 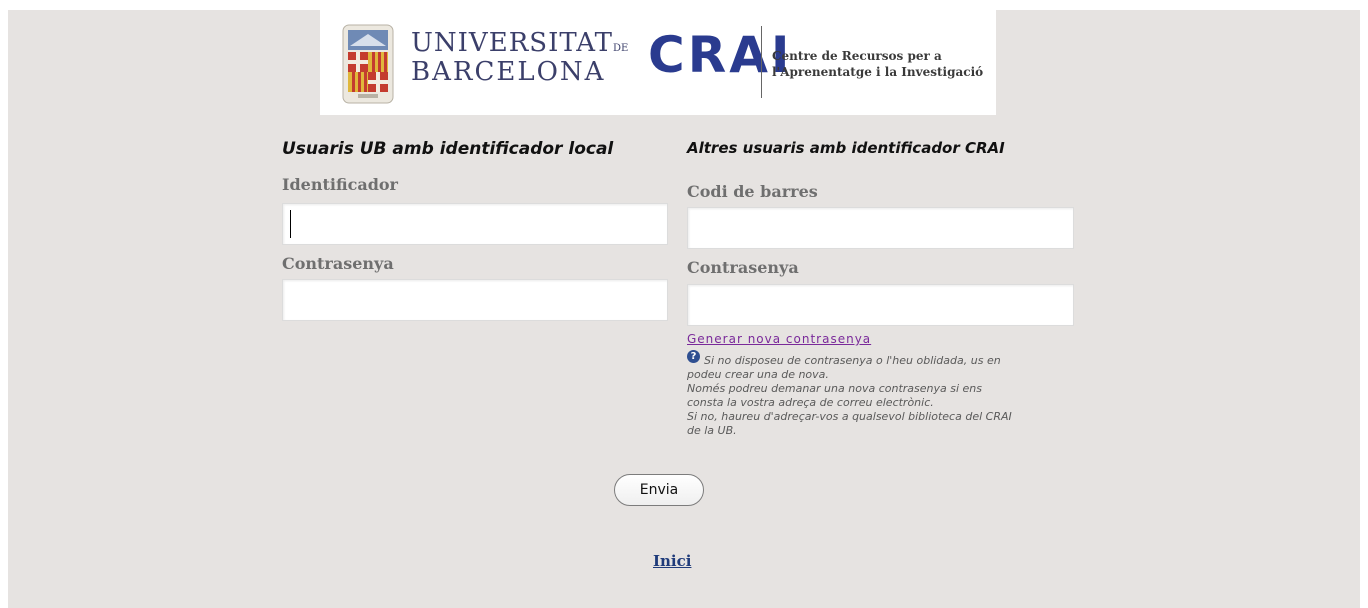 What do you see at coordinates (693, 356) in the screenshot?
I see `question-icon: ?` at bounding box center [693, 356].